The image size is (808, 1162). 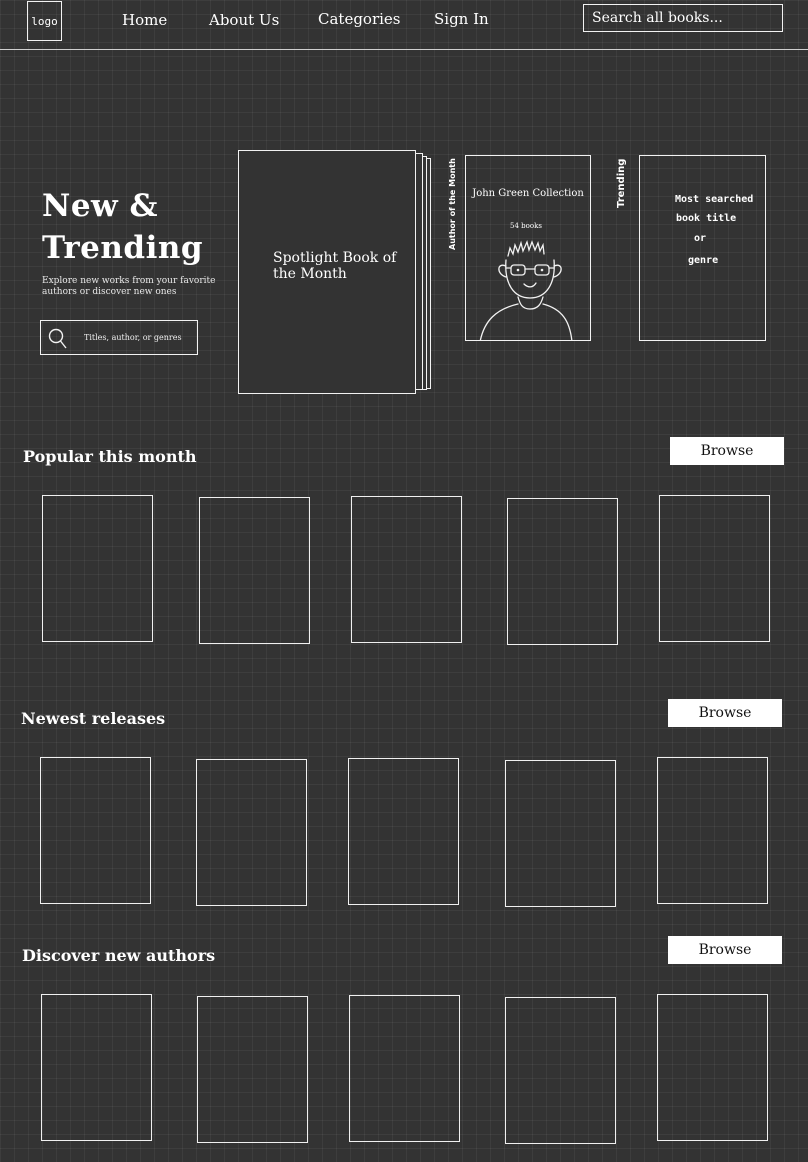 What do you see at coordinates (133, 337) in the screenshot?
I see `hero-search-placeholder: Titles, author, or genres` at bounding box center [133, 337].